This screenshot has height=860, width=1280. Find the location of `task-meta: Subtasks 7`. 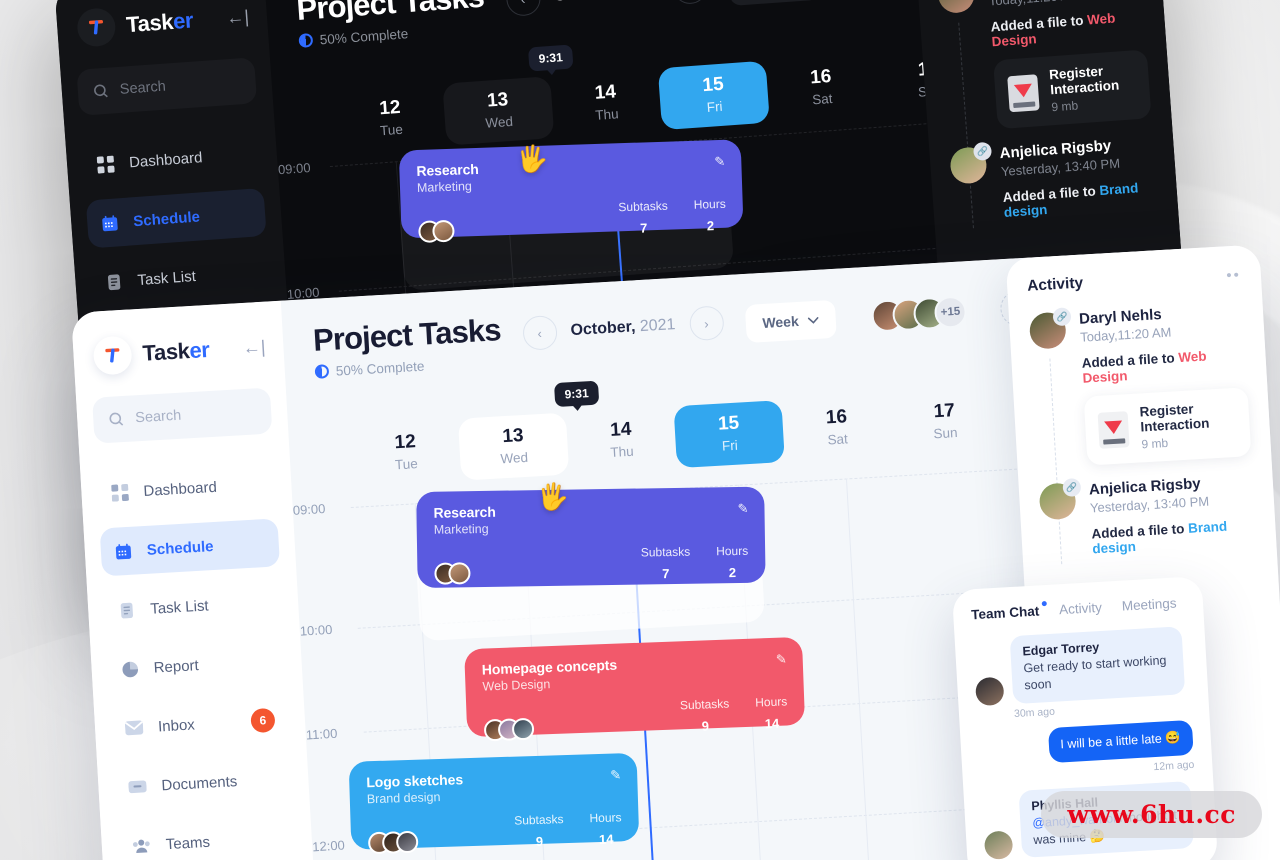

task-meta: Subtasks 7 is located at coordinates (643, 217).